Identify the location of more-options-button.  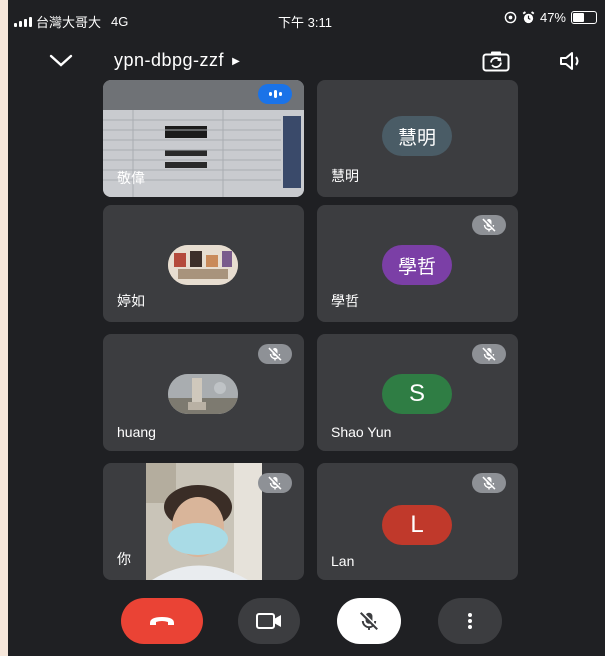
(470, 621).